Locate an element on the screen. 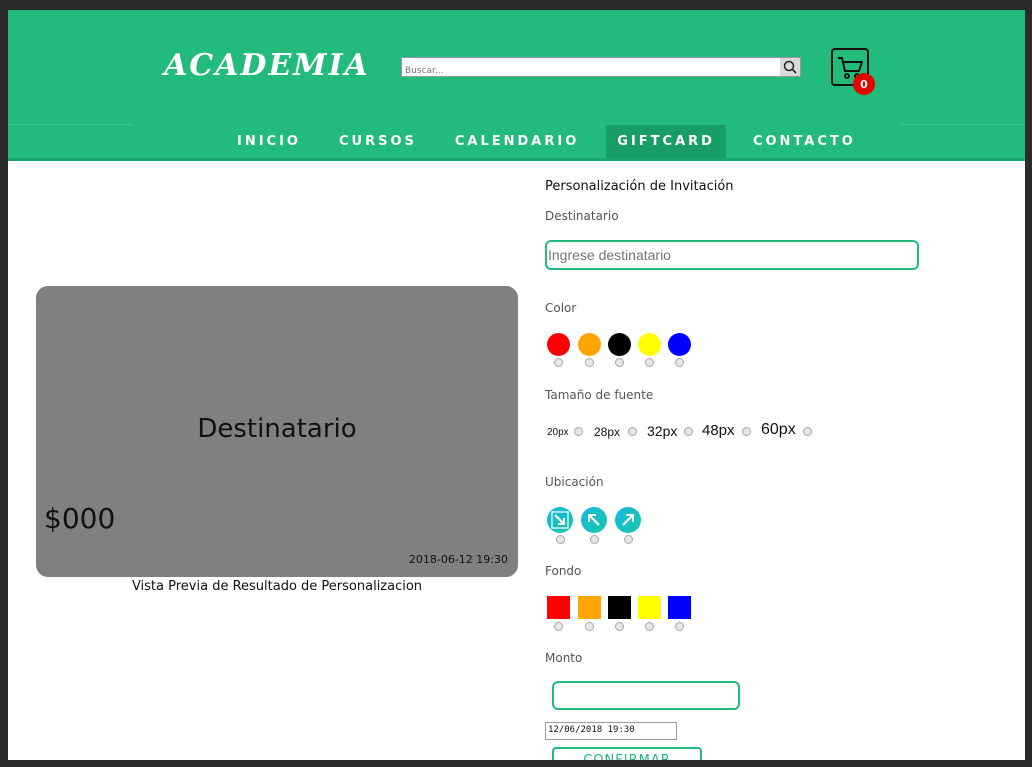 The image size is (1032, 767). arrow-up-right-icon is located at coordinates (628, 520).